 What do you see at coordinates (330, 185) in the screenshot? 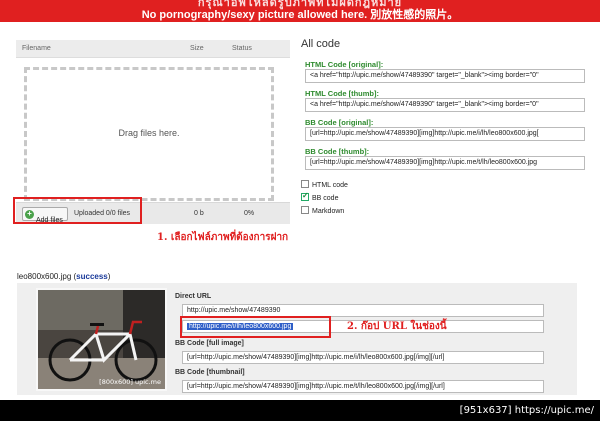
I see `option-html-code-label: HTML code` at bounding box center [330, 185].